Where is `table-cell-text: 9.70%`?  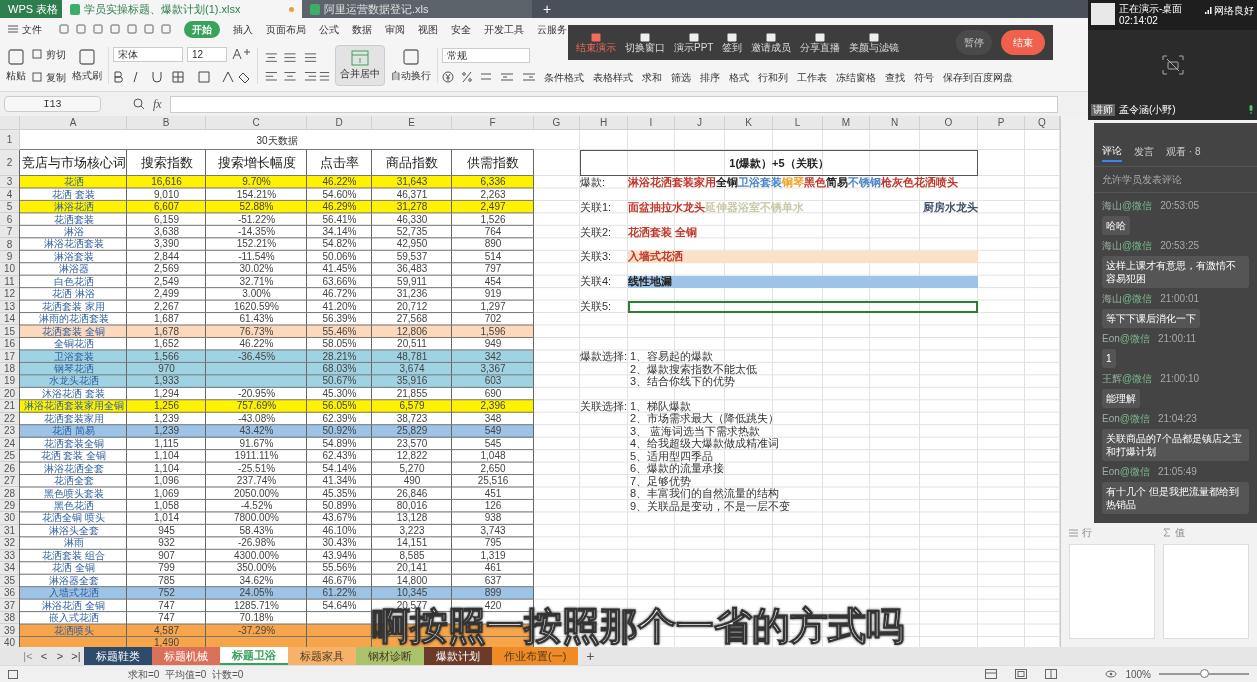
table-cell-text: 9.70% is located at coordinates (256, 182).